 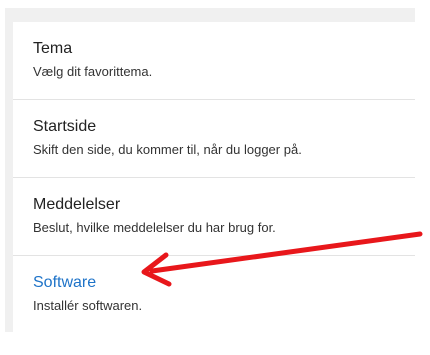 I want to click on settings-item-description: Vælg dit favorittema., so click(x=93, y=71).